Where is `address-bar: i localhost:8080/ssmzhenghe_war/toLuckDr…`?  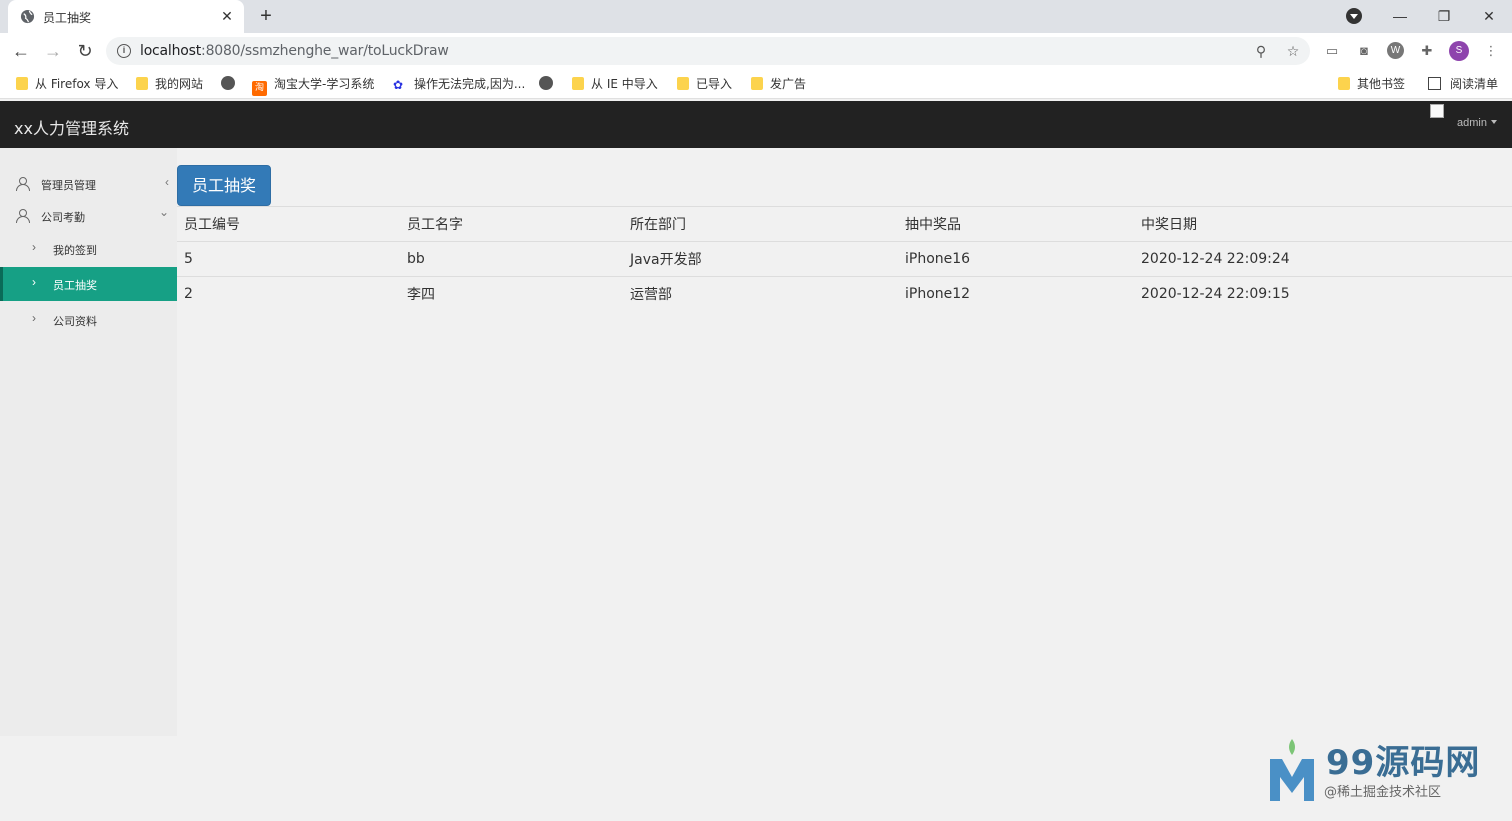
address-bar: i localhost:8080/ssmzhenghe_war/toLuckDr… is located at coordinates (708, 51).